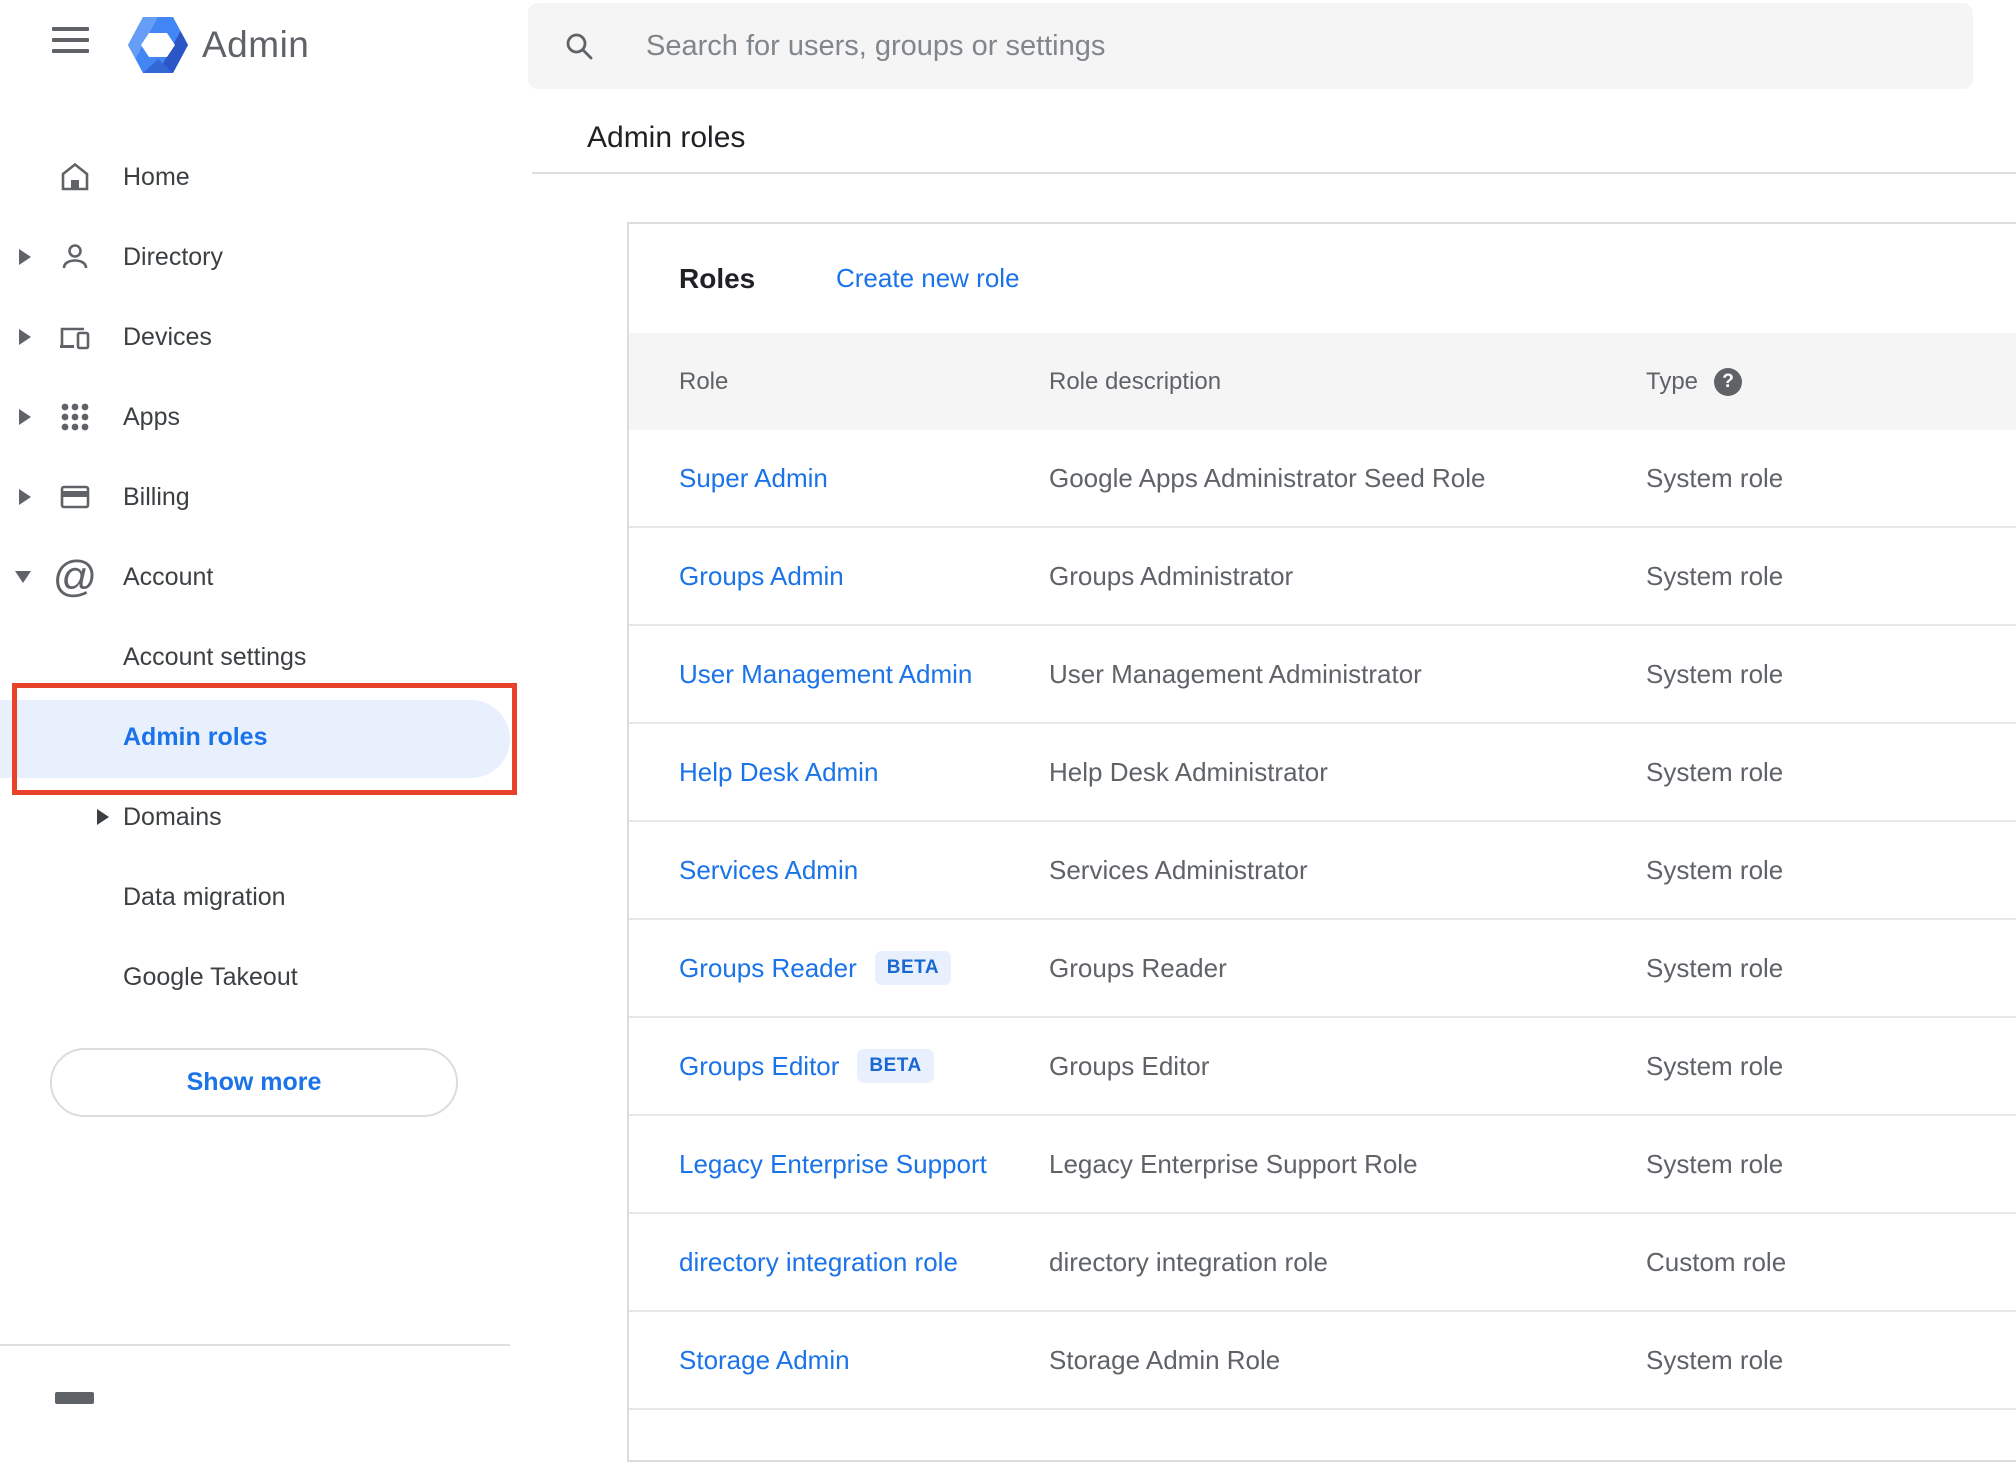 Image resolution: width=2016 pixels, height=1462 pixels. Describe the element at coordinates (255, 177) in the screenshot. I see `sidebar-item-home: Home` at that location.